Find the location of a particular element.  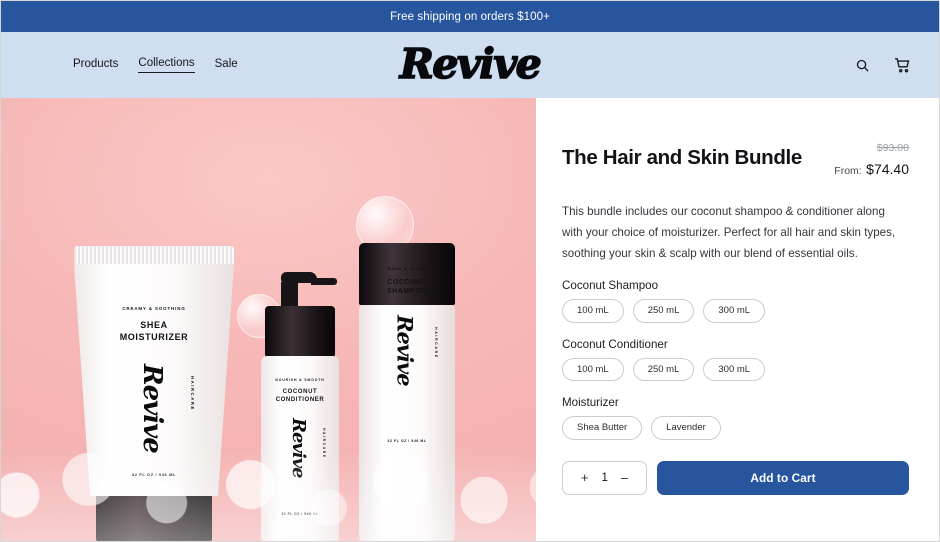

add-to-cart-button: Add to Cart is located at coordinates (783, 477).